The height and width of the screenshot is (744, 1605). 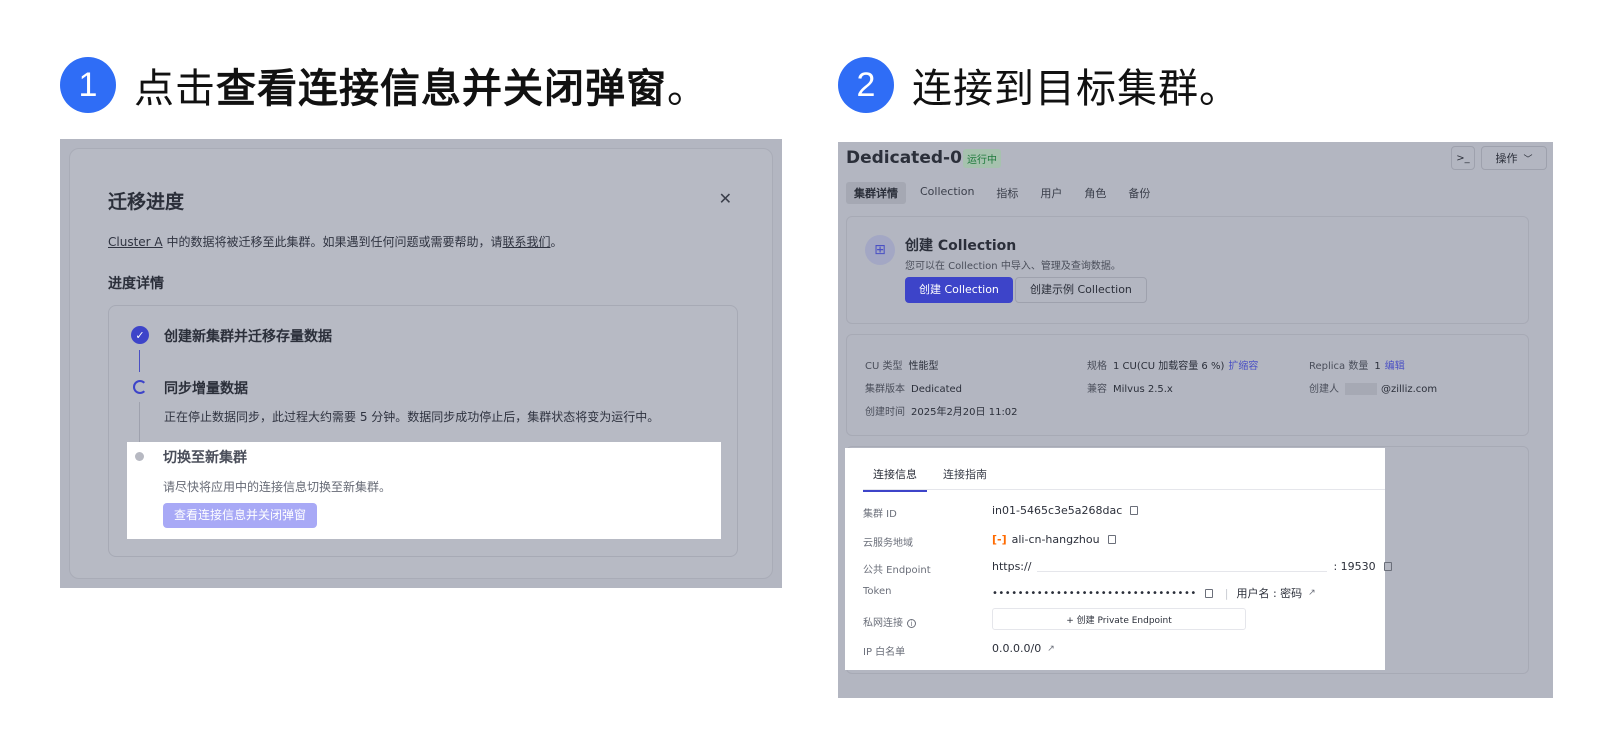 I want to click on step-1-prefix: 点击, so click(x=175, y=89).